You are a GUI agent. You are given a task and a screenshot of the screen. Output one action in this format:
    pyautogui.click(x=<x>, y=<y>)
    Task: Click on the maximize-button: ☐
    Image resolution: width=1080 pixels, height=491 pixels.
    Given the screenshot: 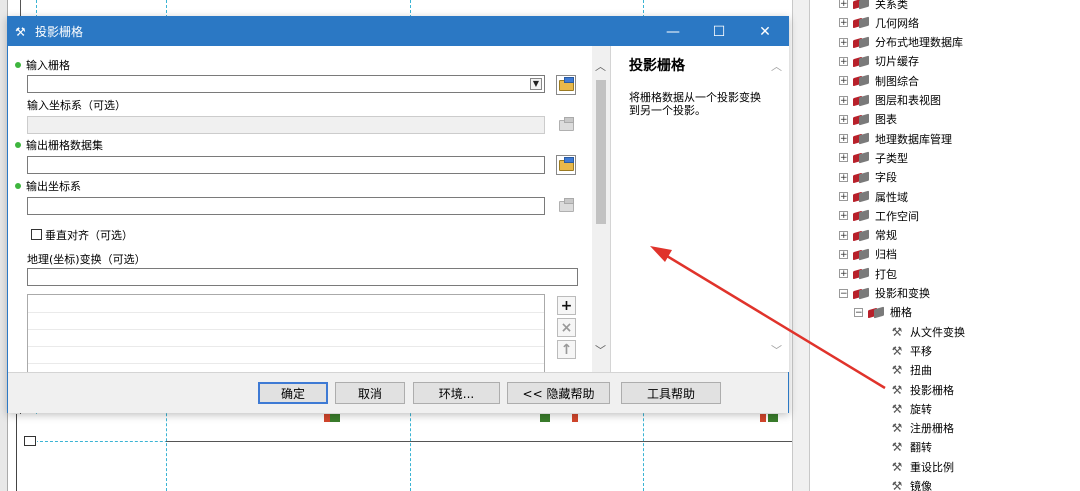 What is the action you would take?
    pyautogui.click(x=719, y=31)
    